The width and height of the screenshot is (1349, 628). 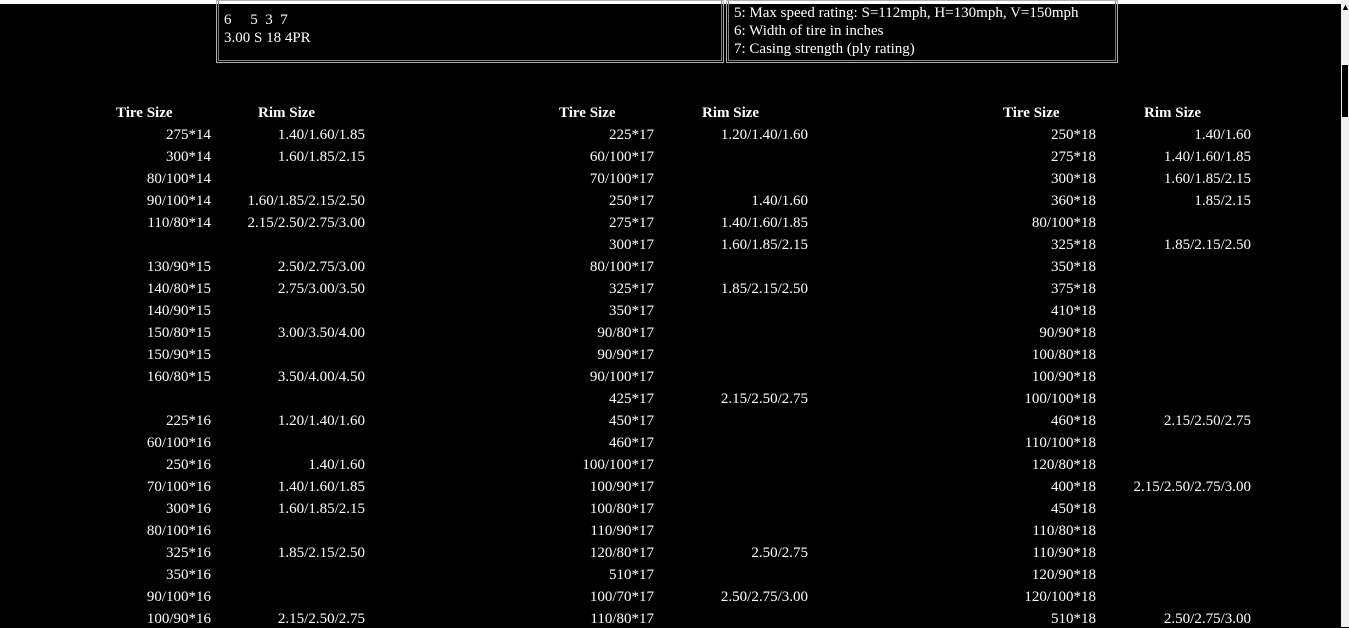 What do you see at coordinates (618, 465) in the screenshot?
I see `tire-size-cell: 100/100*17` at bounding box center [618, 465].